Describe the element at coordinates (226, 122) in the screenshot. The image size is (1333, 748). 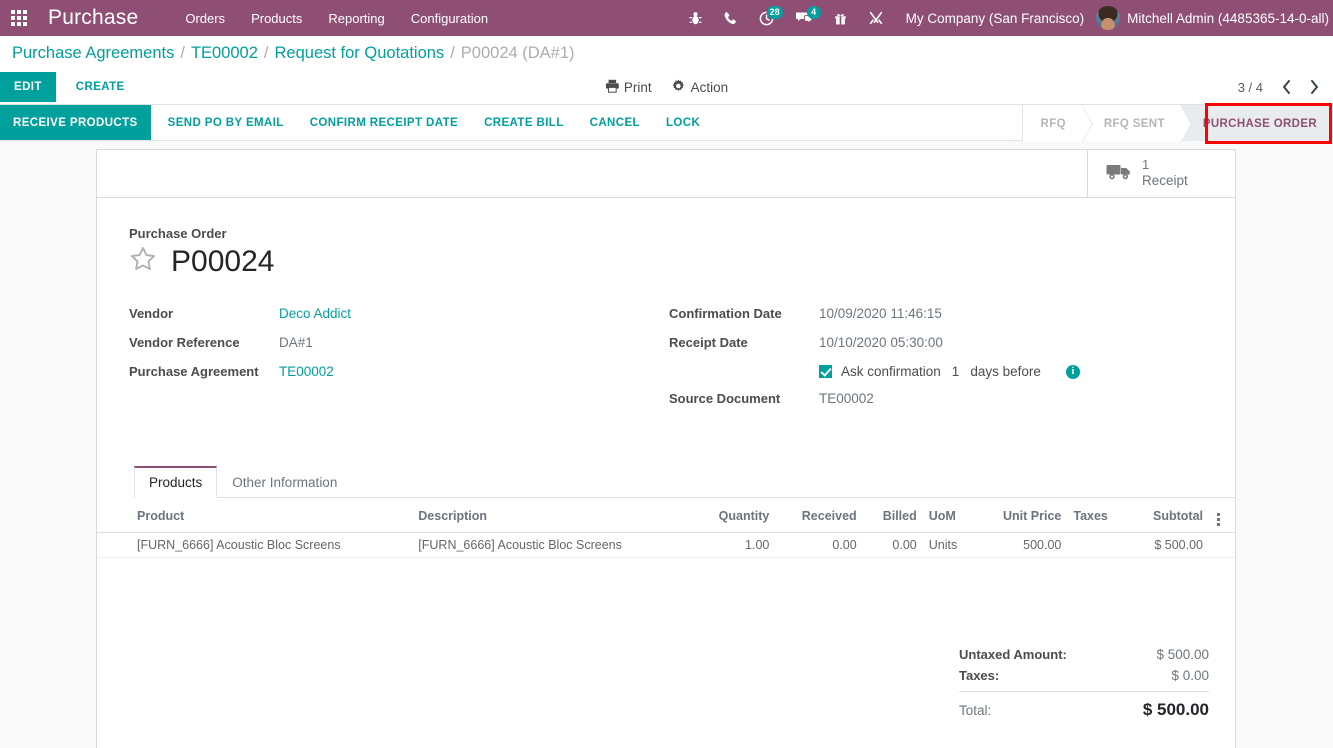
I see `send-po-by-email-button: SEND PO BY EMAIL` at that location.